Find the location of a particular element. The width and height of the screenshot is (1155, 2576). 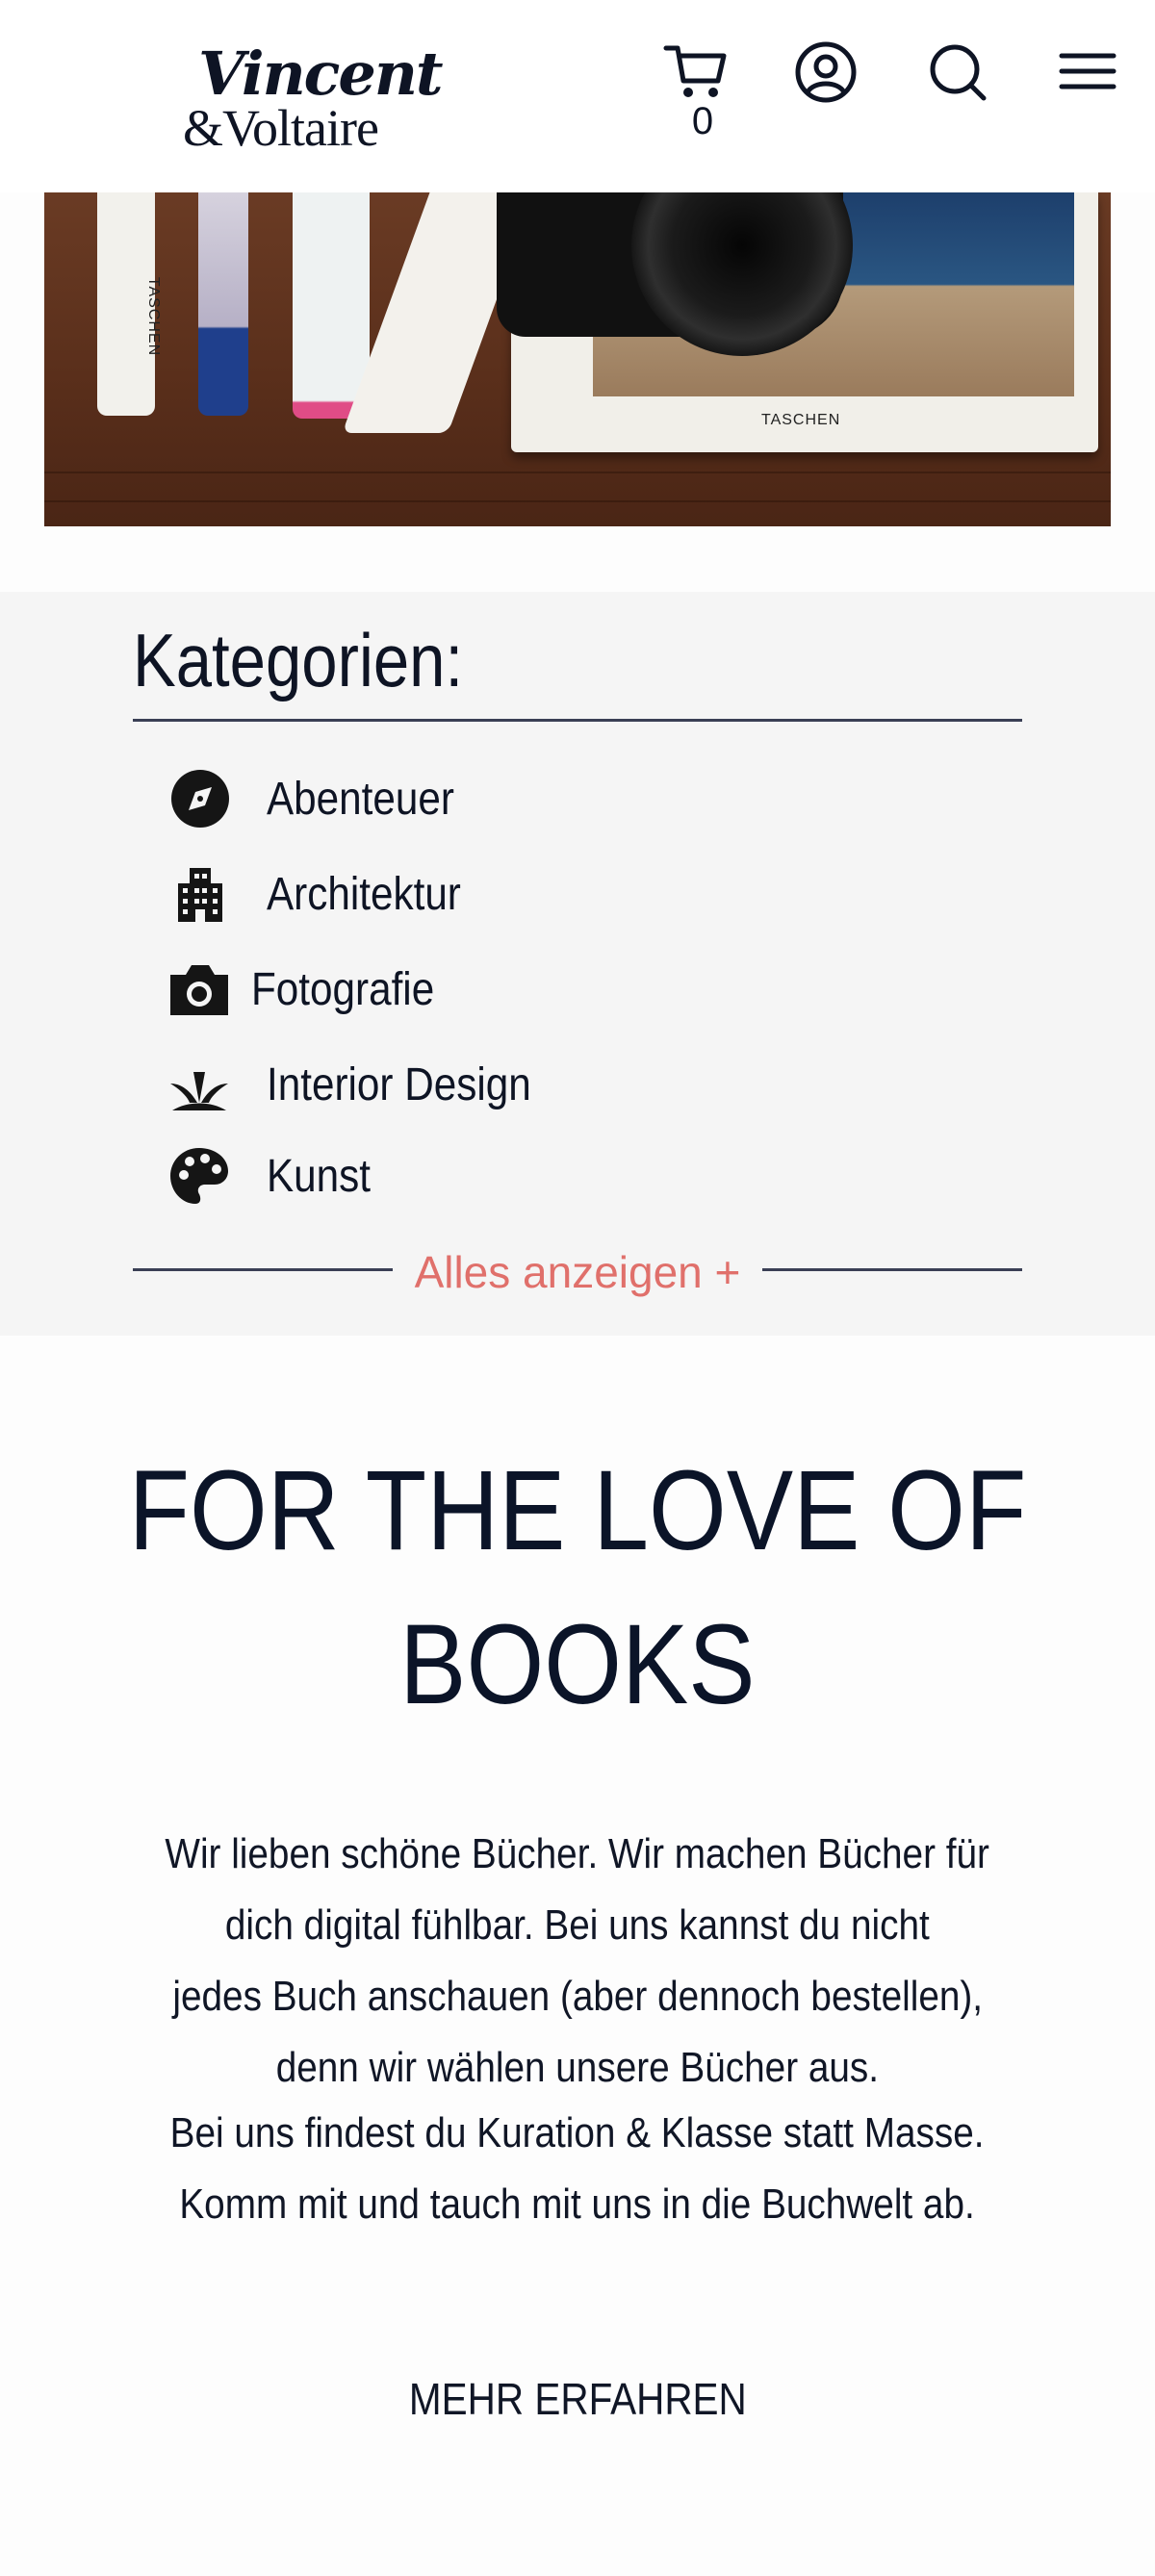

menu-icon is located at coordinates (1087, 72).